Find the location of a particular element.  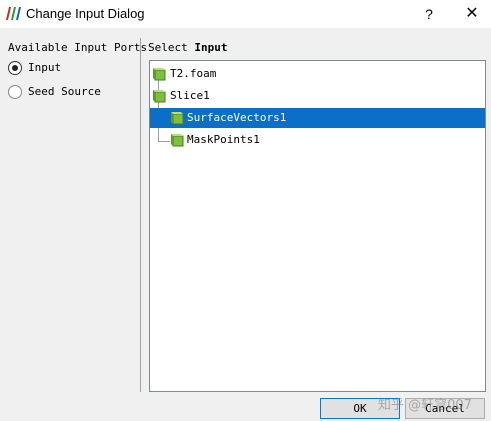

tree-item-label: Slice1 is located at coordinates (190, 95).